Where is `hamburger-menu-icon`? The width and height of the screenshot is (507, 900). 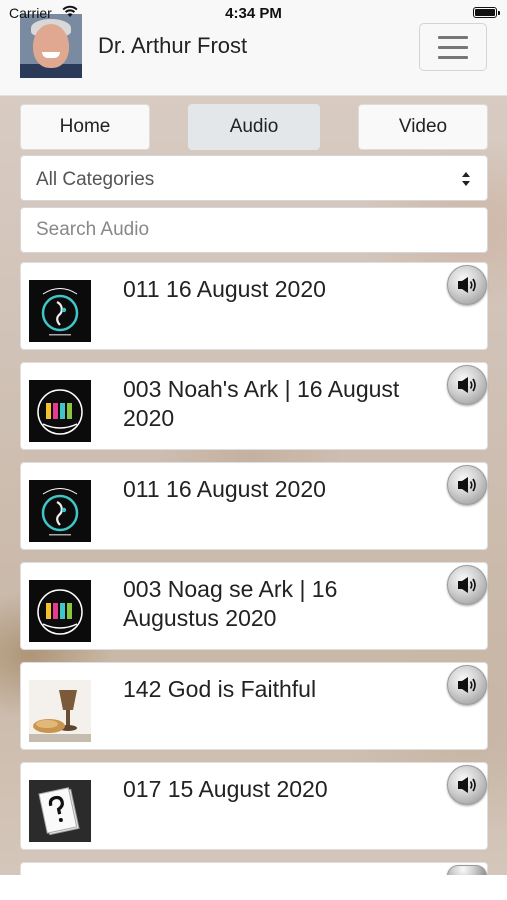 hamburger-menu-icon is located at coordinates (453, 47).